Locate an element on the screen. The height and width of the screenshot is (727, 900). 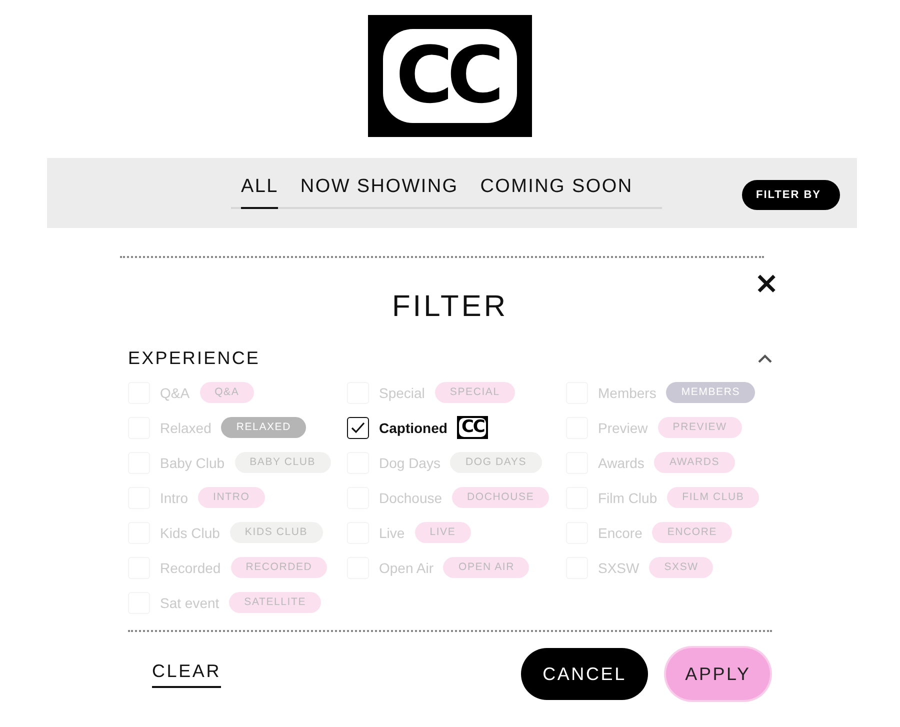
tag: SPECIAL is located at coordinates (474, 392).